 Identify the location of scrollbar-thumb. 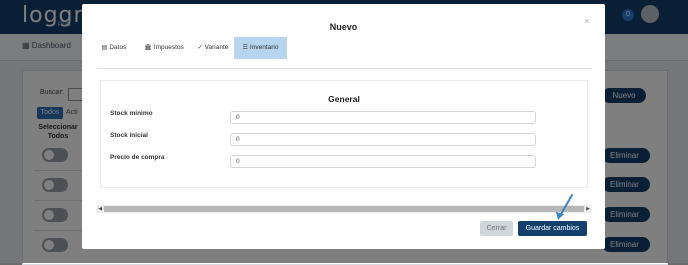
(344, 209).